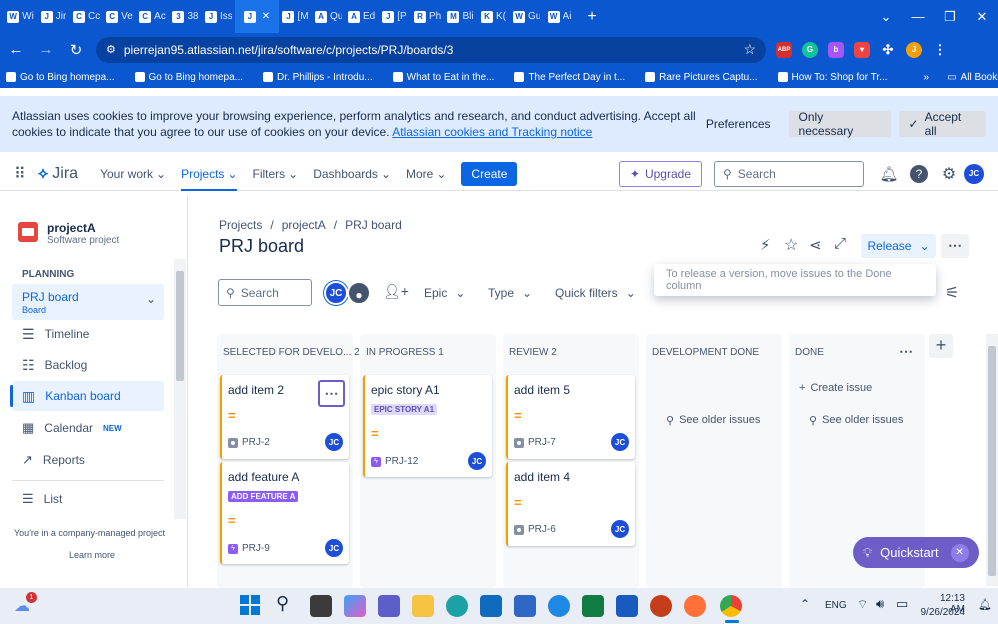 The width and height of the screenshot is (998, 624). Describe the element at coordinates (88, 460) in the screenshot. I see `sidebar-item-reports: ↗ Reports` at that location.